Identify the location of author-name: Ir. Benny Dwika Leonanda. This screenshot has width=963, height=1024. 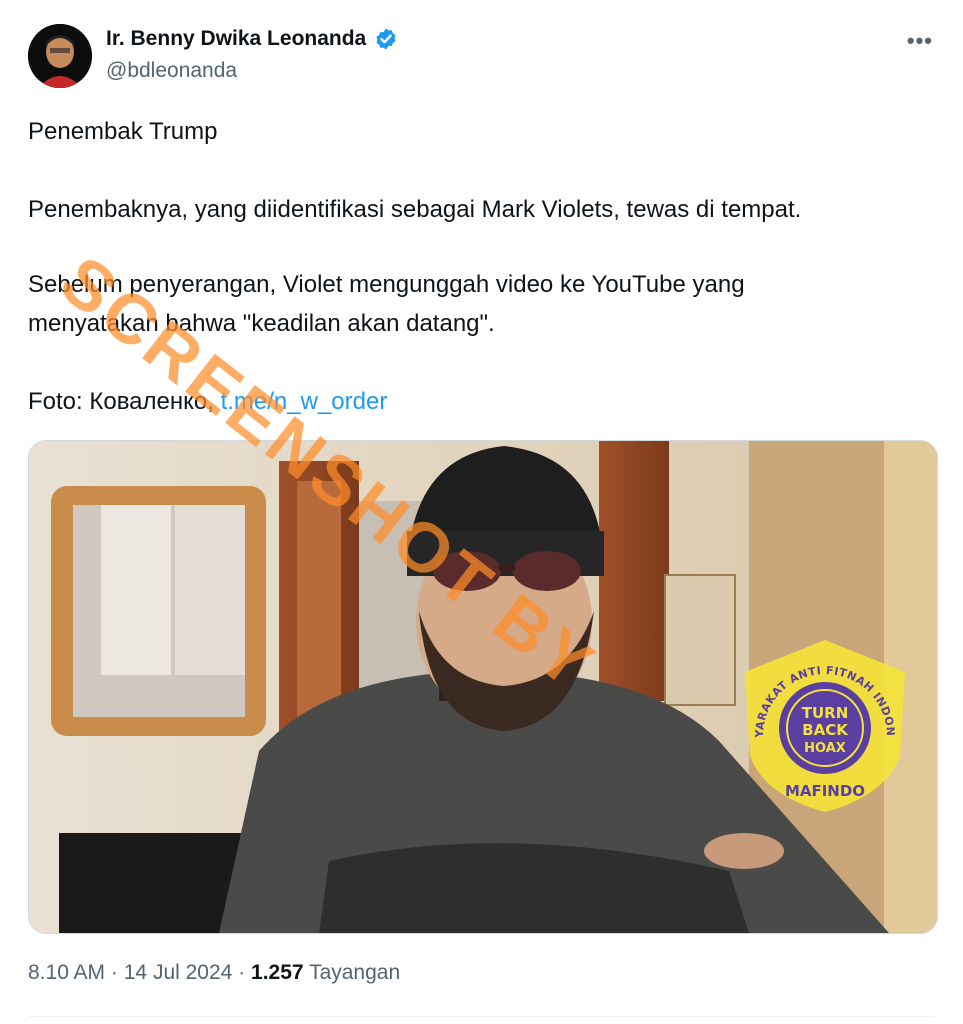
(236, 39).